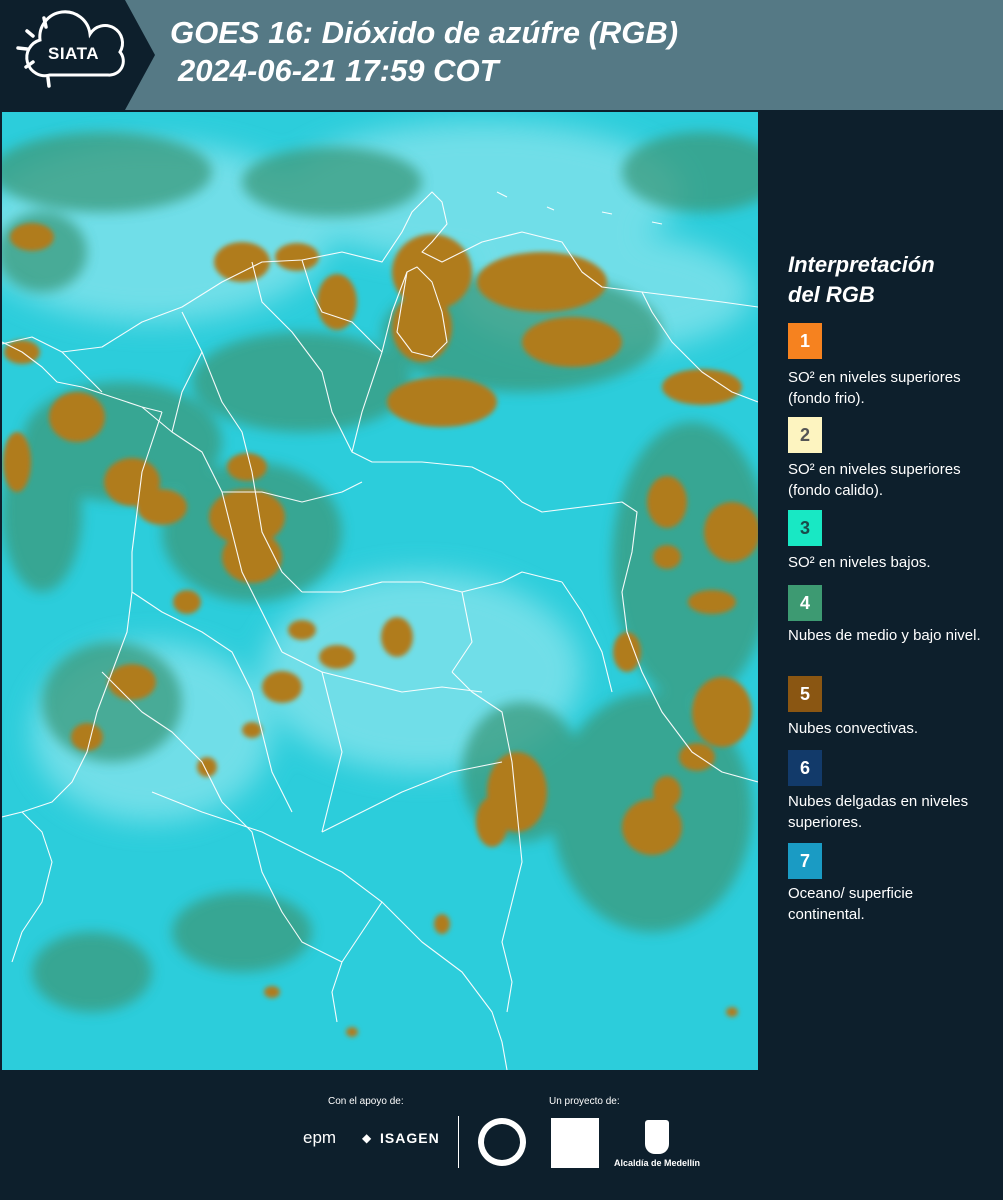 The image size is (1003, 1200). I want to click on legend-swatch-6: 6, so click(805, 768).